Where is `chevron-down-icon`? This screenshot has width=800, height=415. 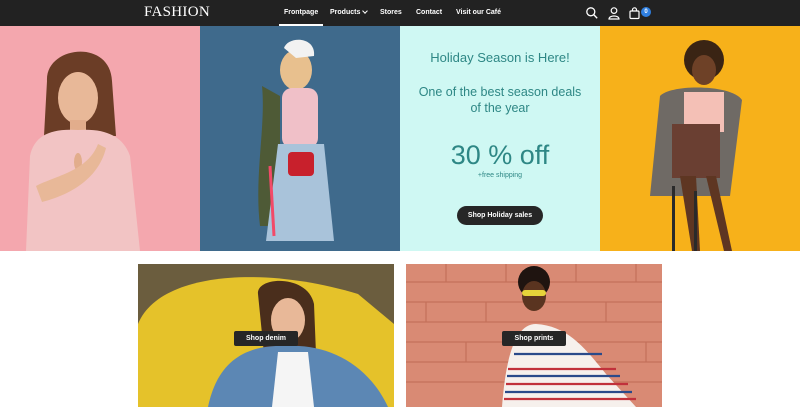
chevron-down-icon is located at coordinates (365, 11).